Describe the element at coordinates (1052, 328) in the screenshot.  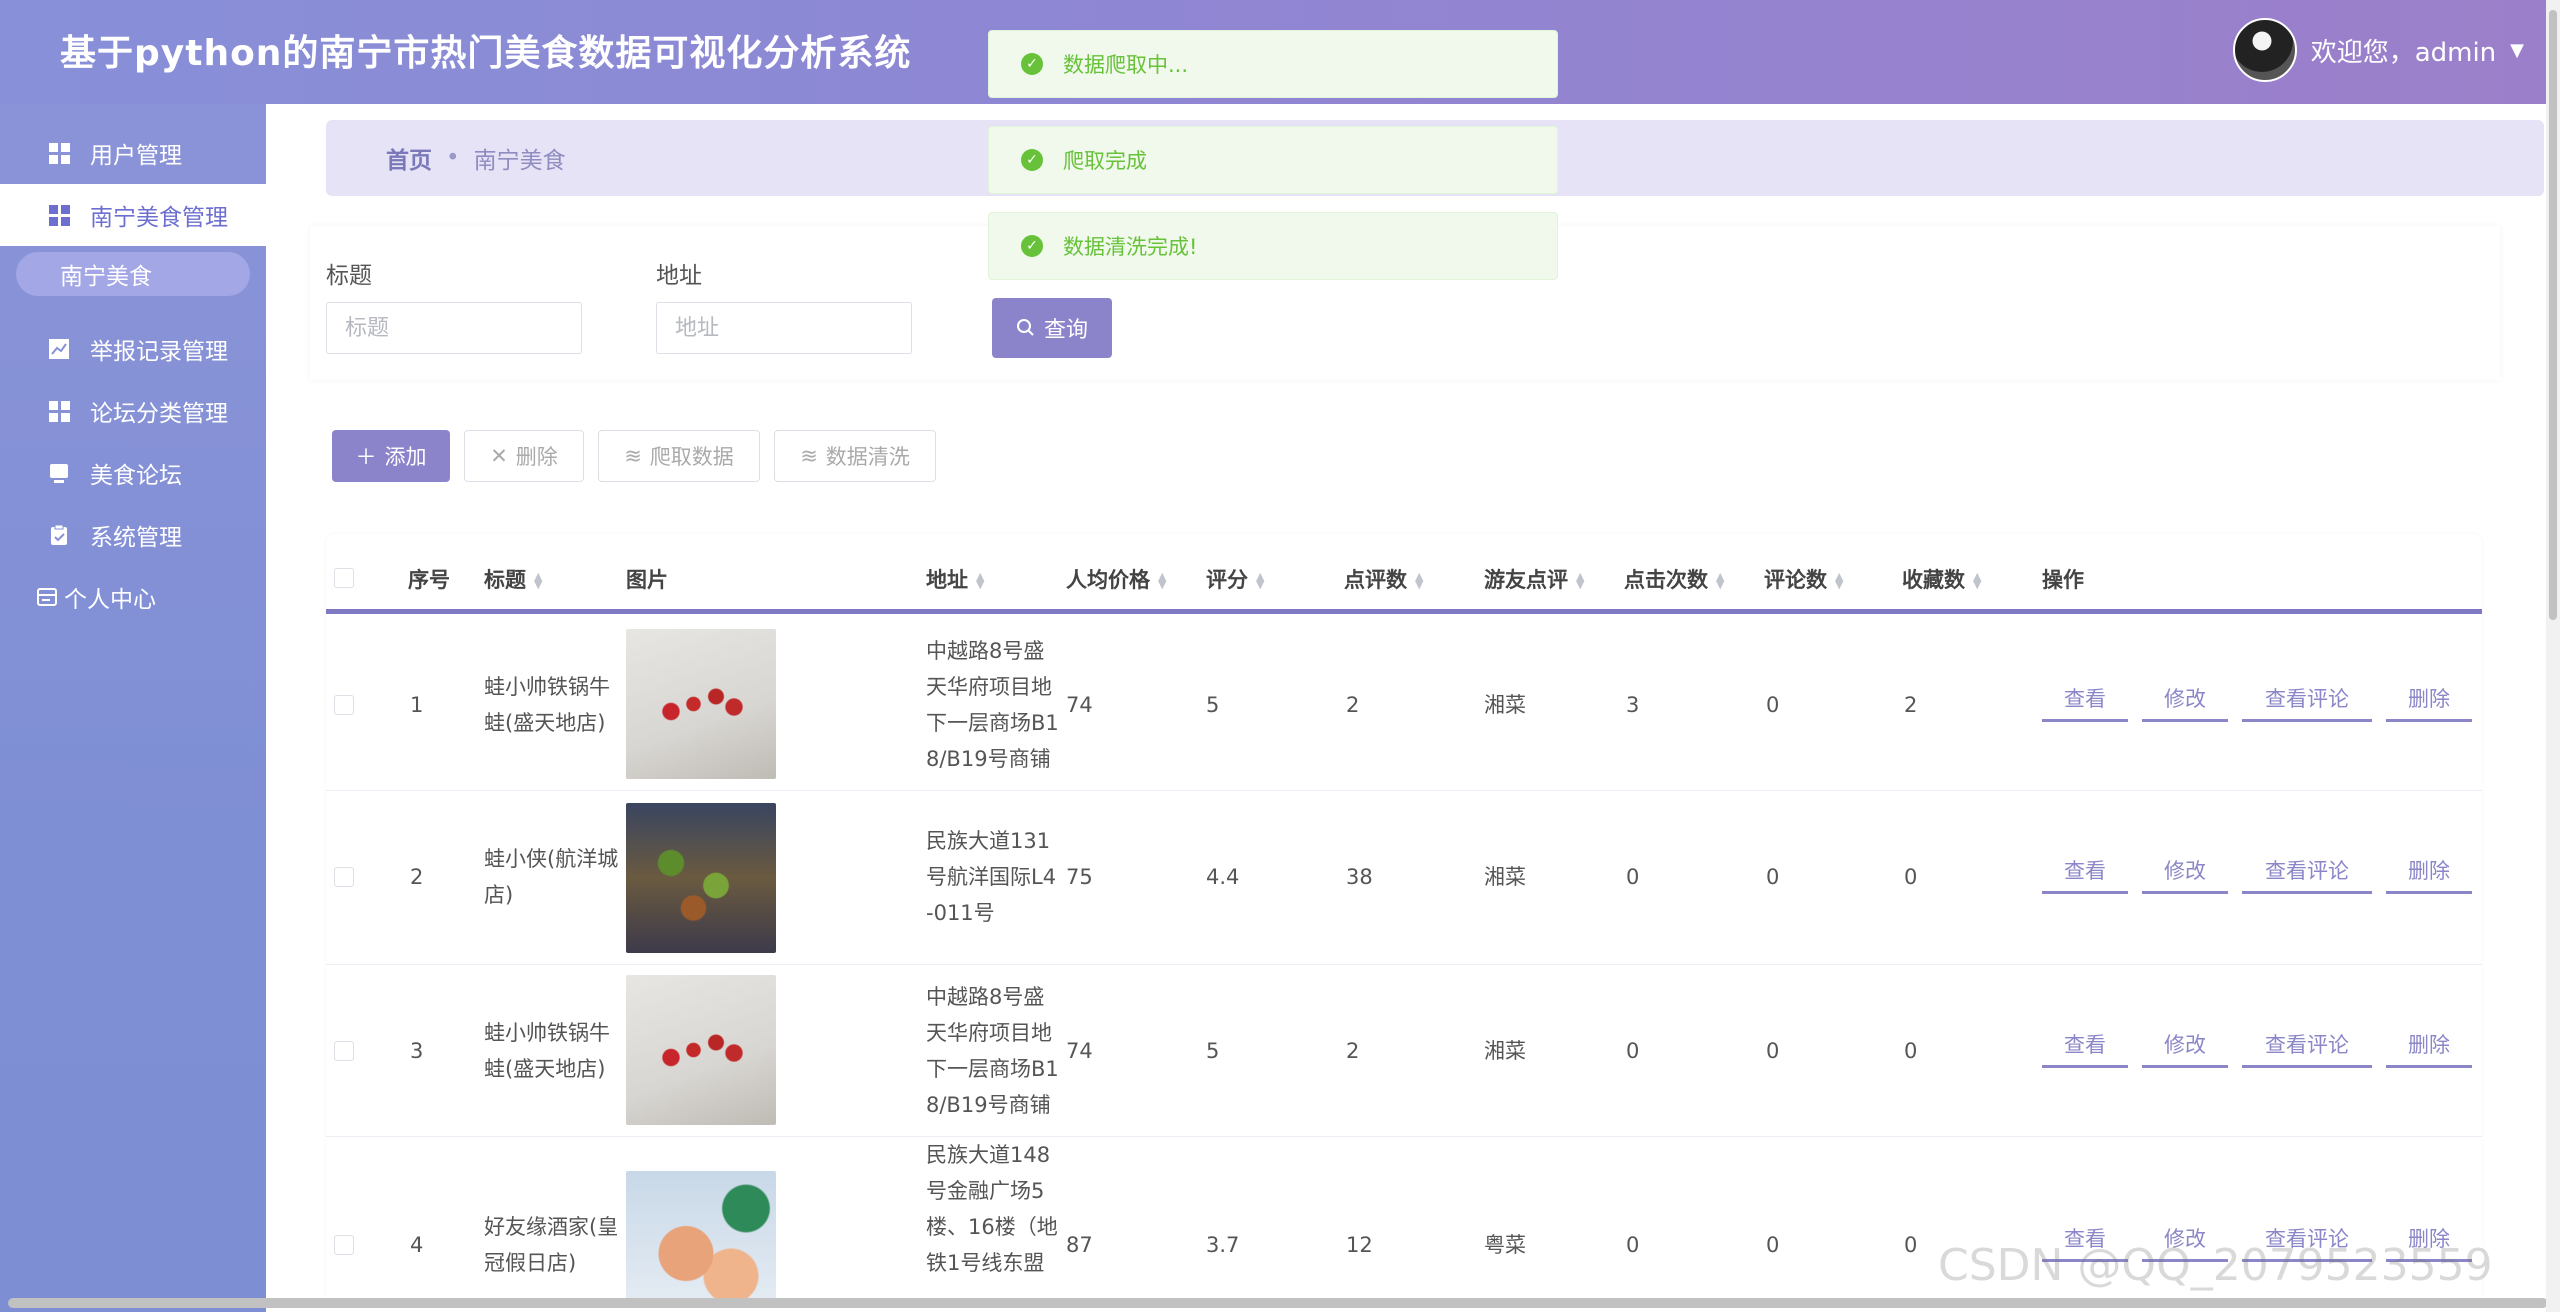
I see `query-button: 查询` at that location.